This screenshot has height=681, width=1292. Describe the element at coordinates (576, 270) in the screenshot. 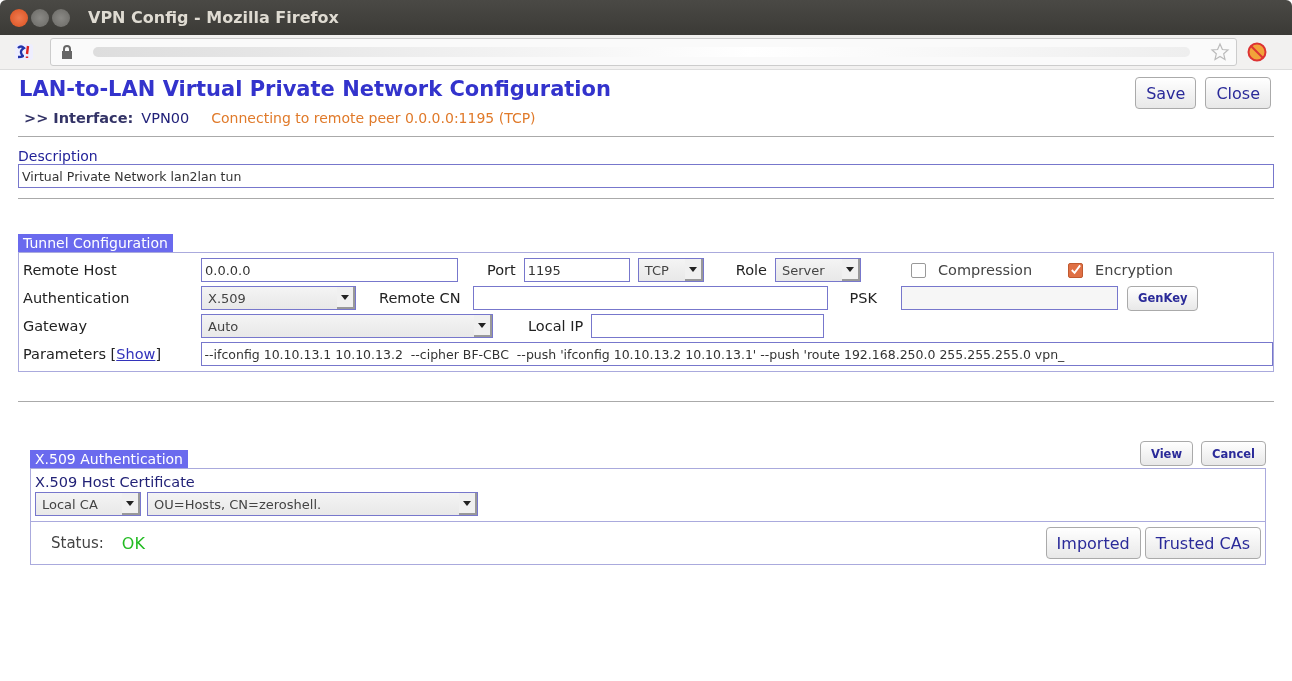

I see `port-field: 1195` at that location.